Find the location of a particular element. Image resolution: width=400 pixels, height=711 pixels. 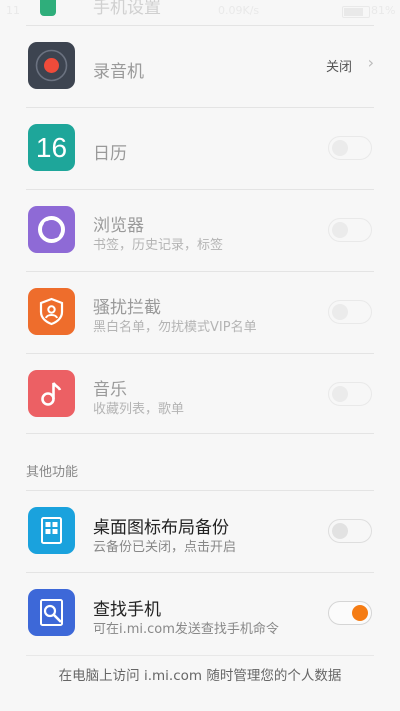

harass-block-icon is located at coordinates (51, 311).